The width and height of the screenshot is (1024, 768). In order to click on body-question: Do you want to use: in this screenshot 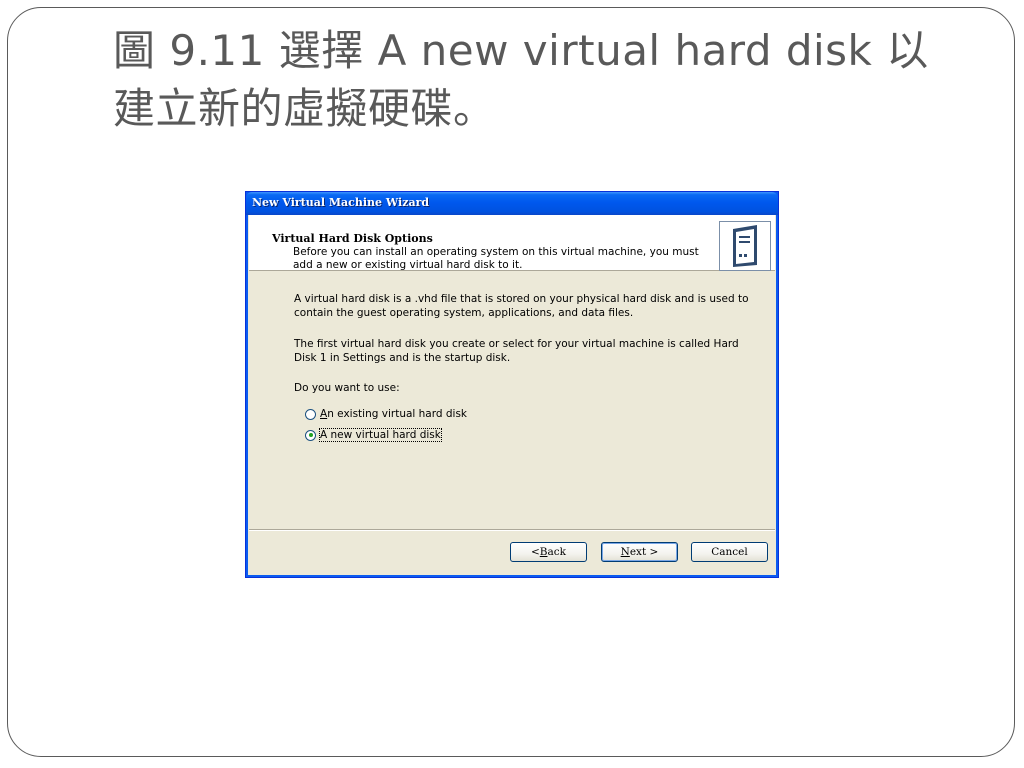, I will do `click(347, 388)`.